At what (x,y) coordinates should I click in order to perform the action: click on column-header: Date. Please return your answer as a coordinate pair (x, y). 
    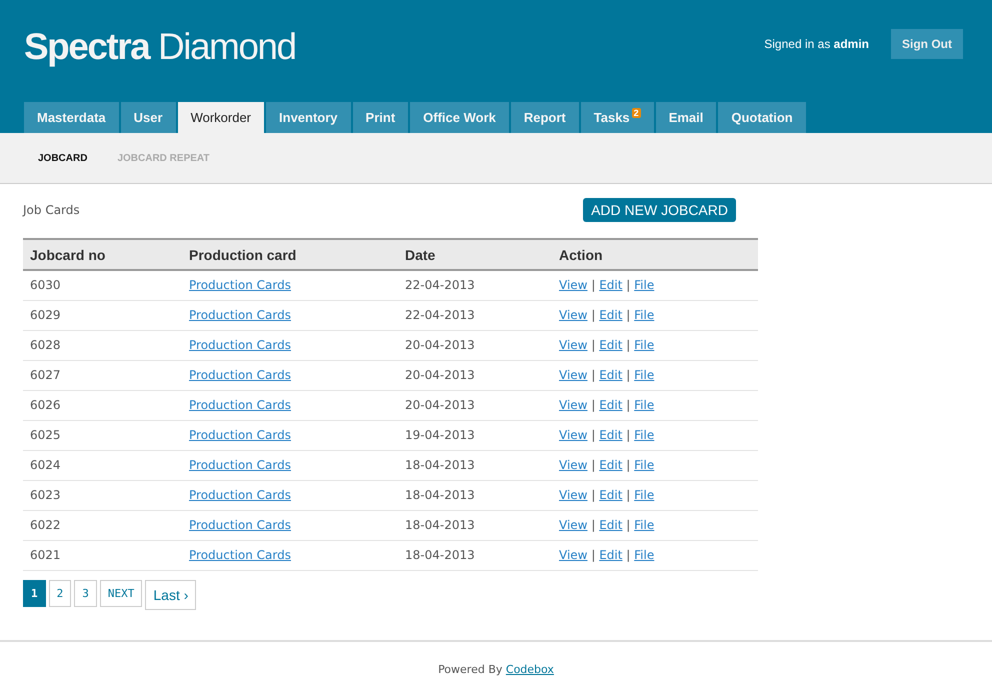
    Looking at the image, I should click on (475, 254).